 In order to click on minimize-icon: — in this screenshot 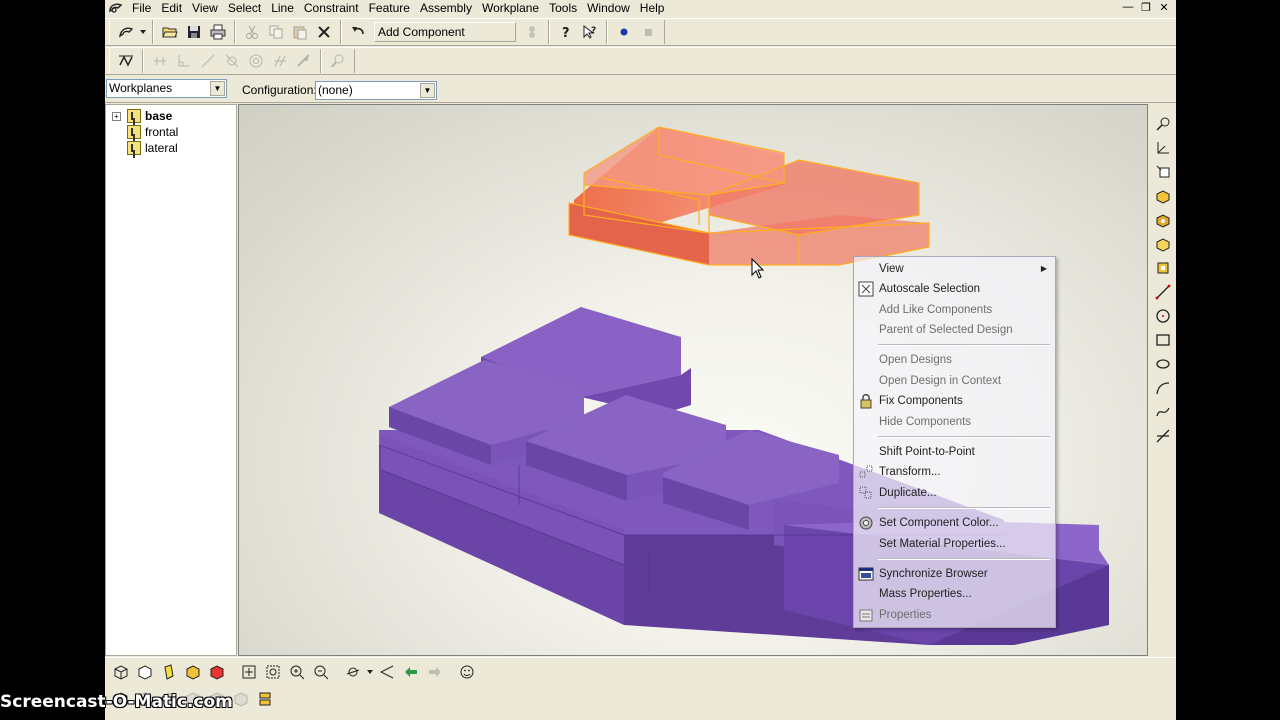, I will do `click(1128, 7)`.